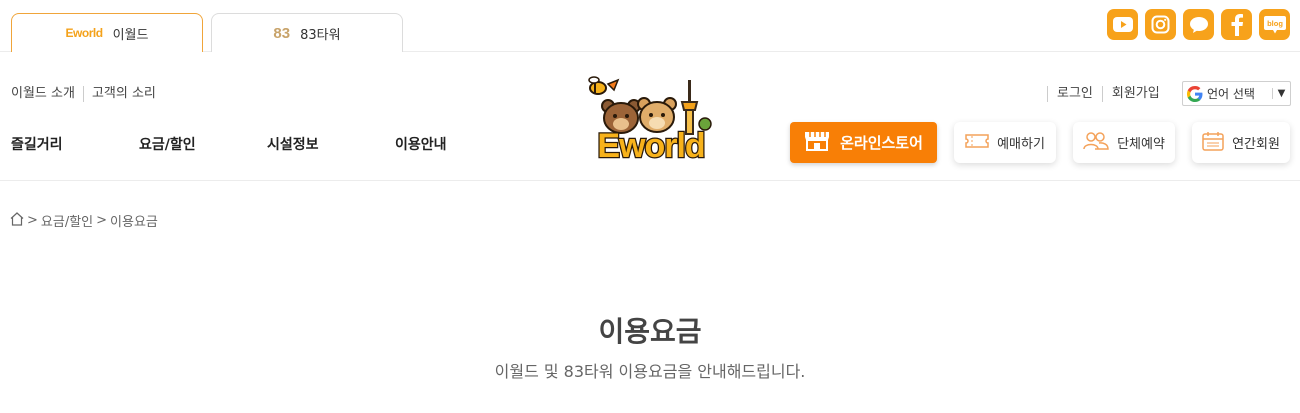 The image size is (1300, 413). I want to click on facebook-icon, so click(1236, 24).